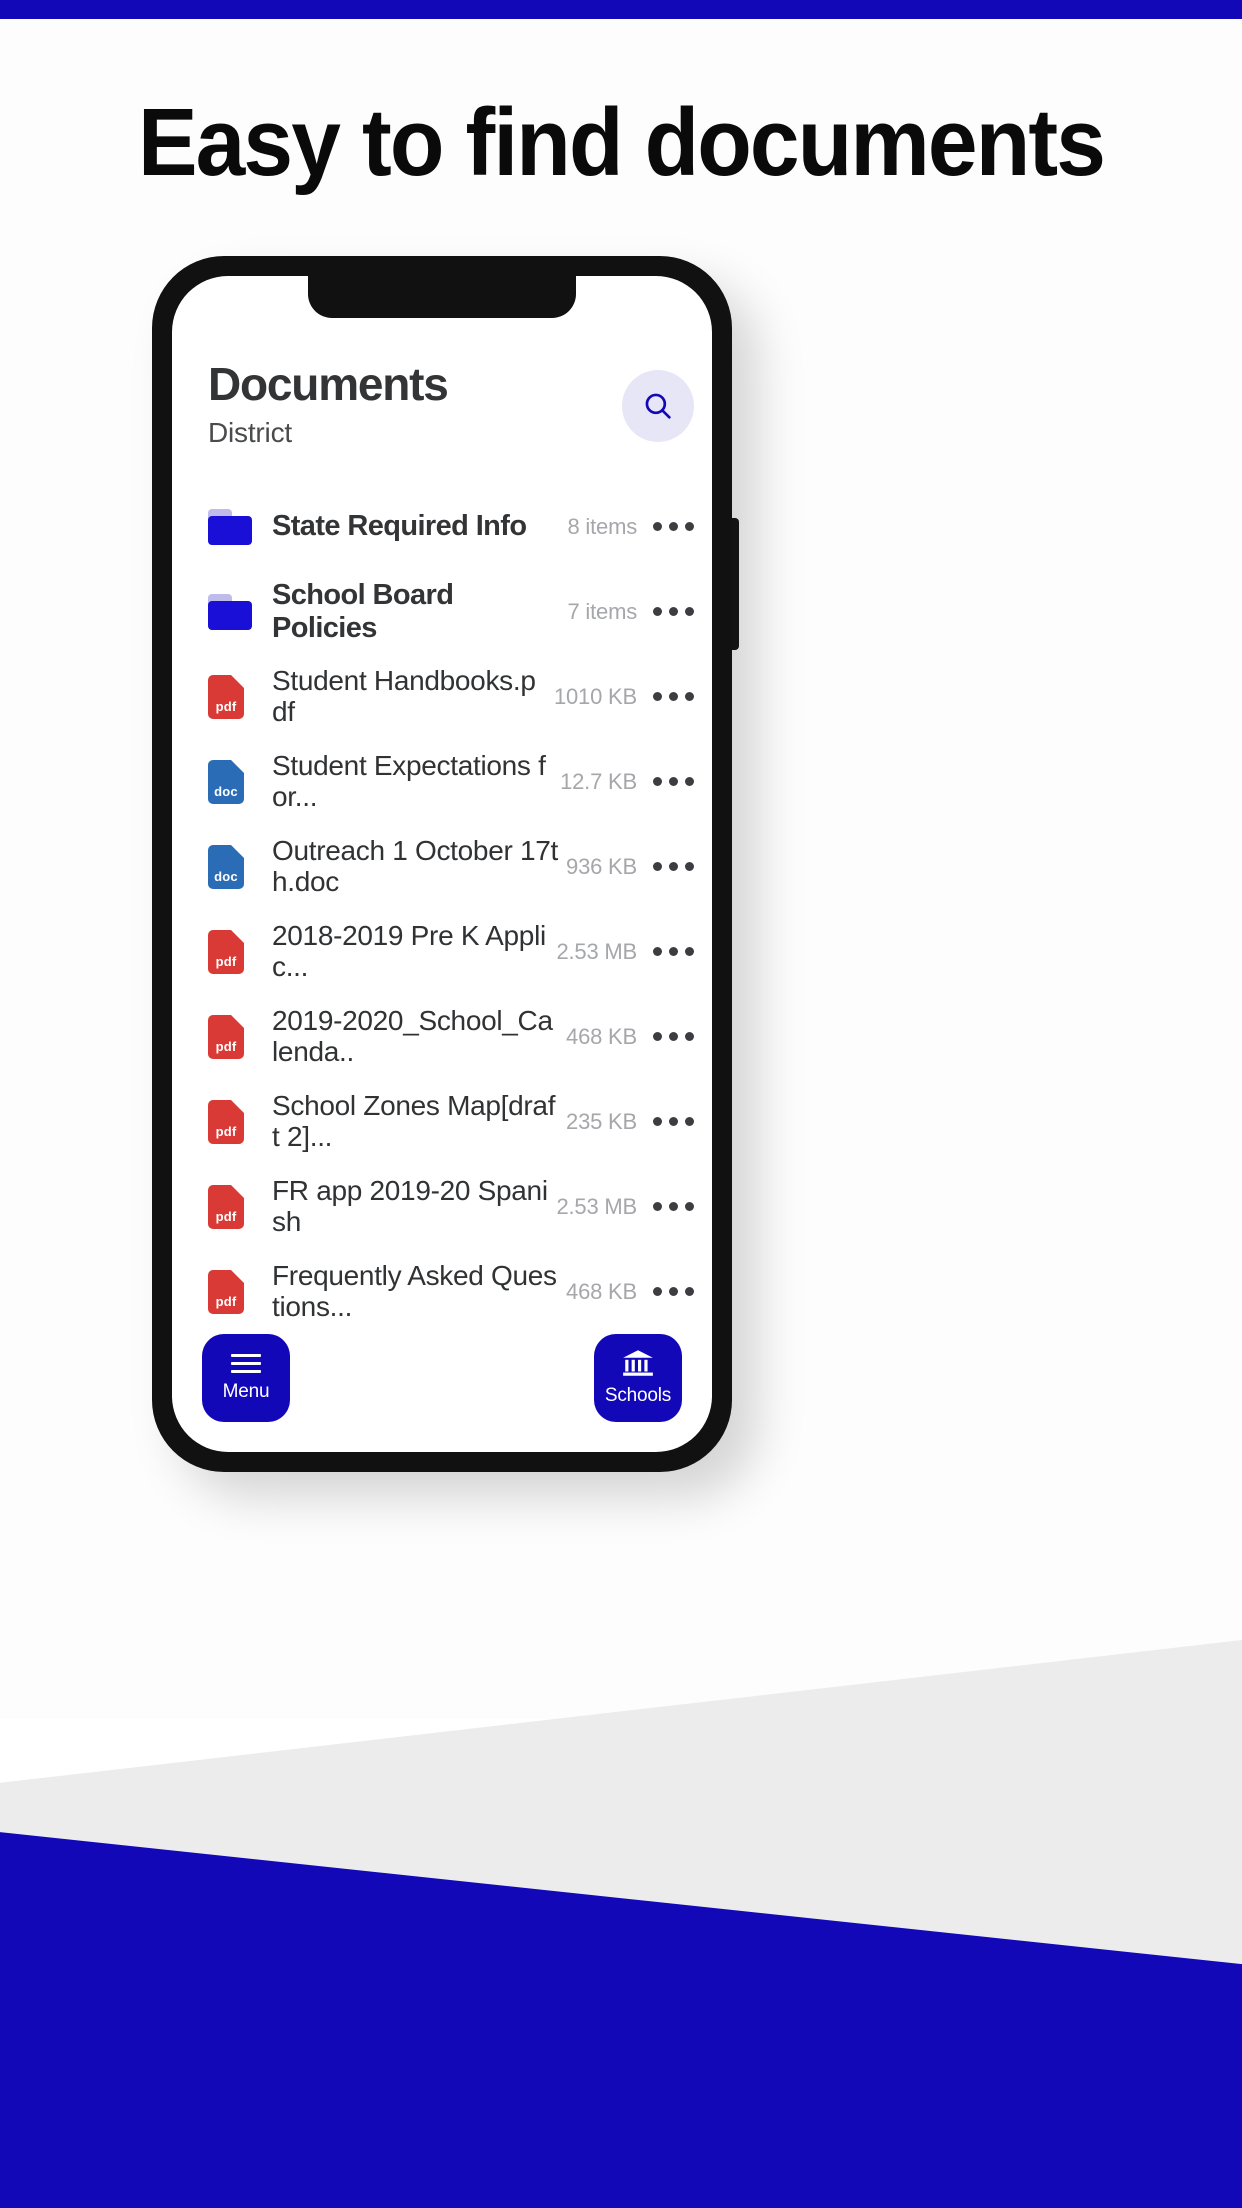 The height and width of the screenshot is (2208, 1242). What do you see at coordinates (410, 1206) in the screenshot?
I see `file-name: FR app 2019-20 Spanish` at bounding box center [410, 1206].